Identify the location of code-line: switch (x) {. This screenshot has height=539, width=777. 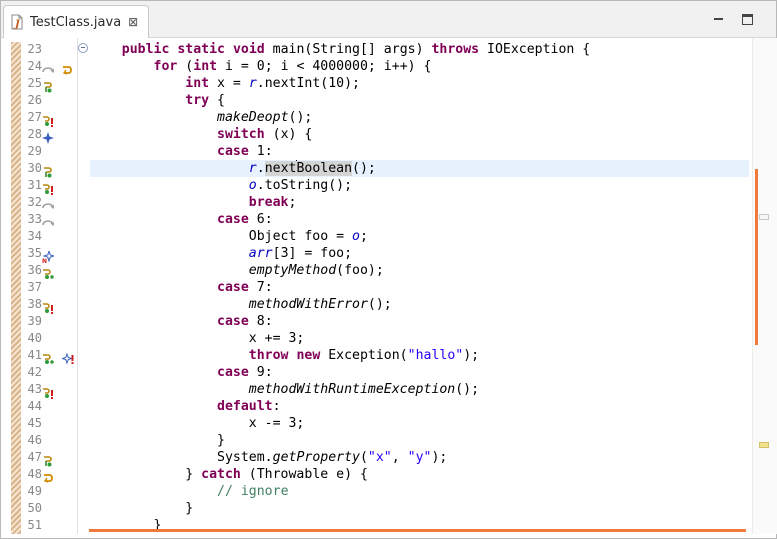
(201, 134).